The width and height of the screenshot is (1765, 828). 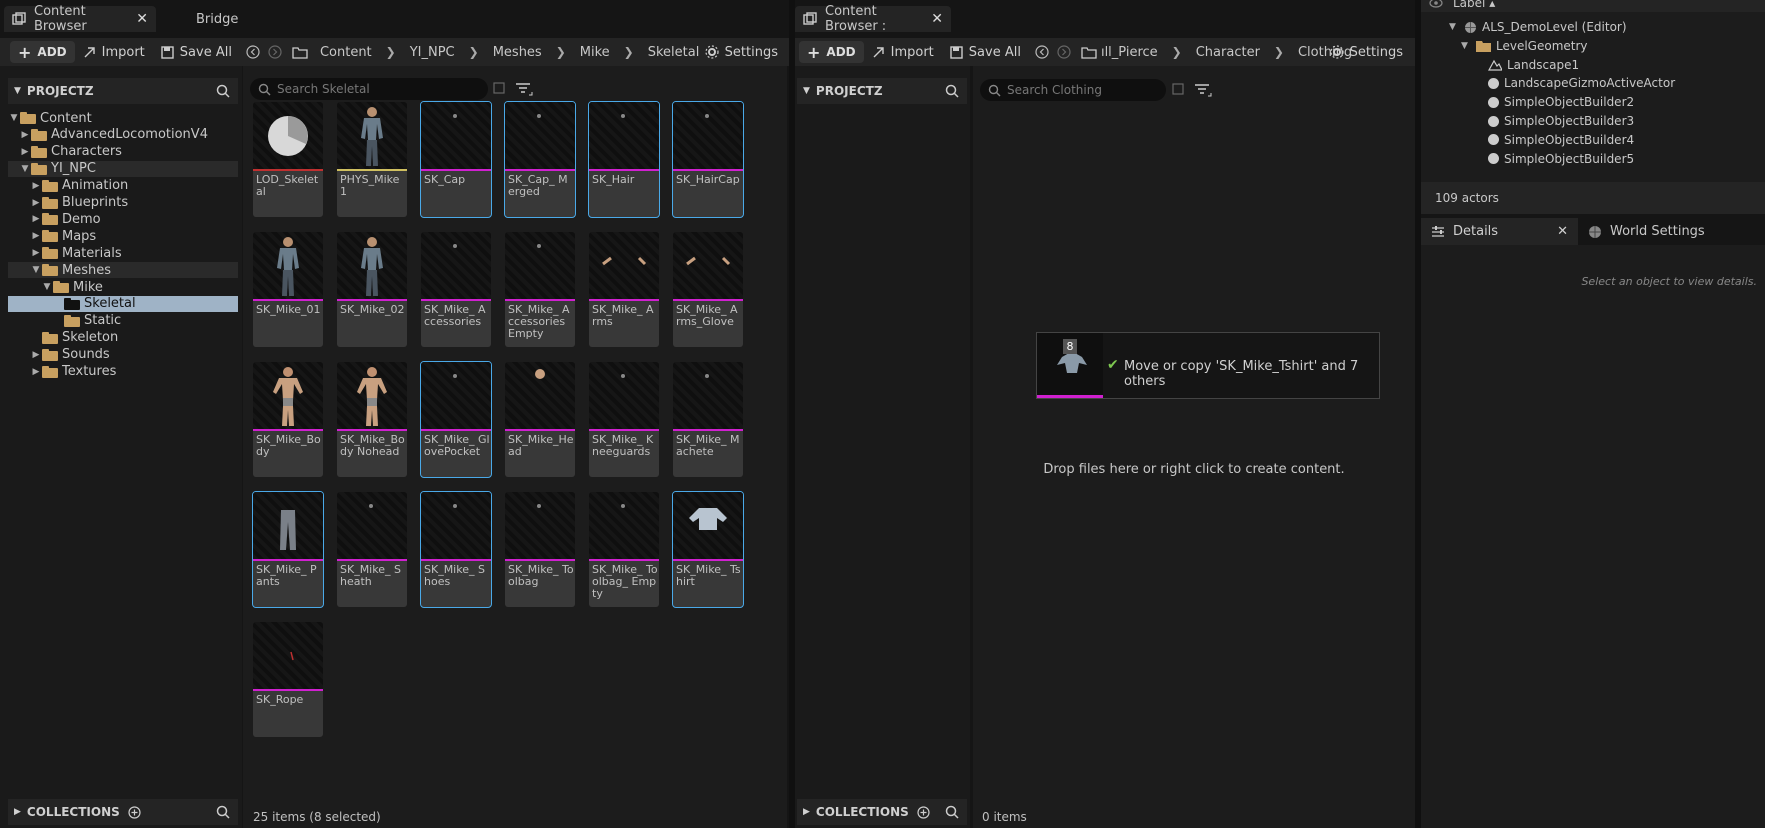 I want to click on outliner-item: LandscapeGizmoActiveActor, so click(x=1574, y=83).